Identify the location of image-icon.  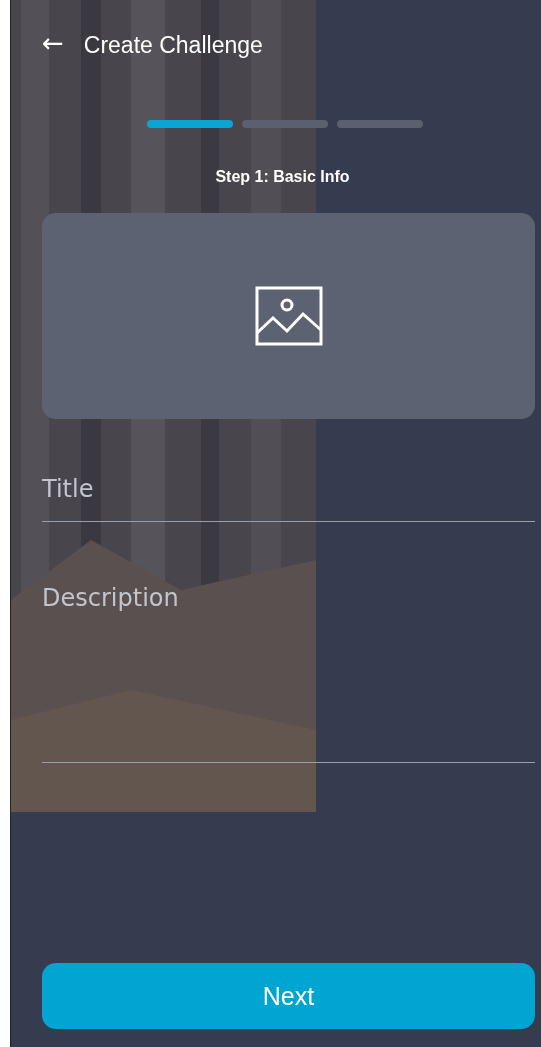
(288, 316).